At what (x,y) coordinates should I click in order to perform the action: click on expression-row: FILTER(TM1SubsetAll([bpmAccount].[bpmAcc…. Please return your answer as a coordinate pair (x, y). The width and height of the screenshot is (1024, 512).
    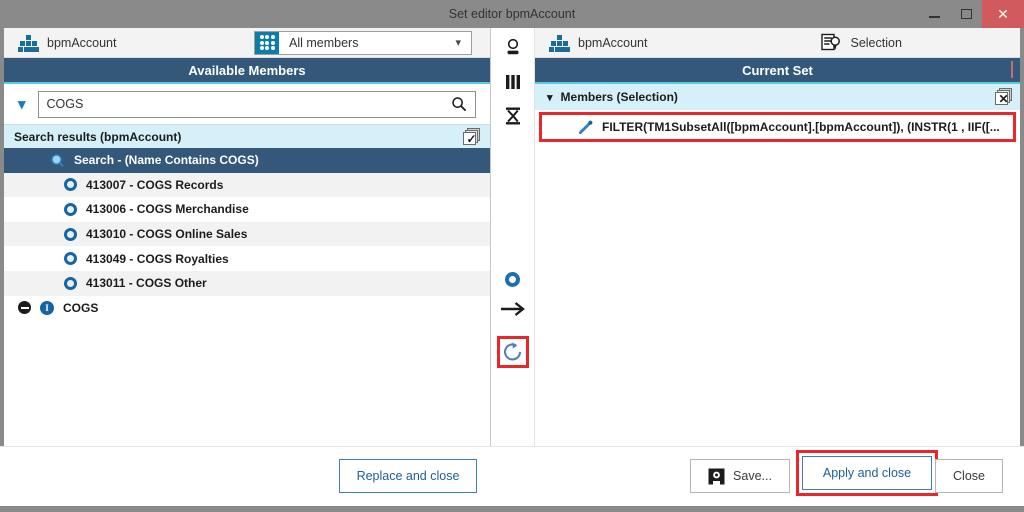
    Looking at the image, I should click on (777, 127).